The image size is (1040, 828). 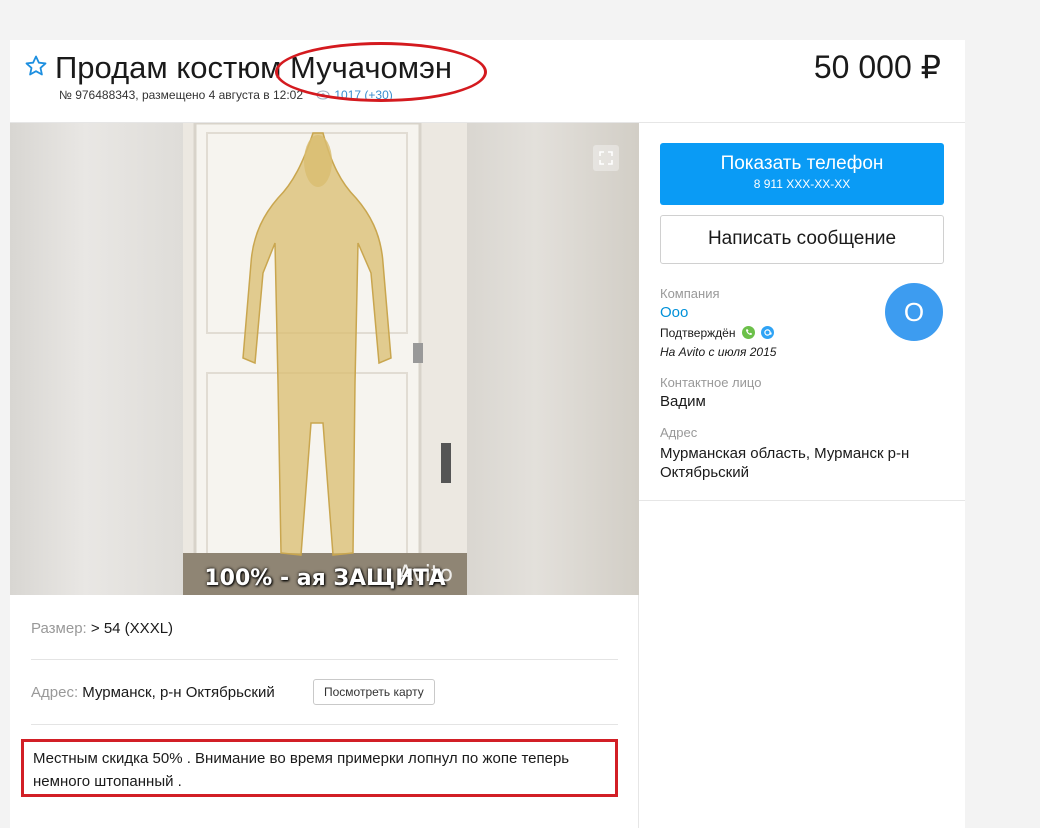 I want to click on contact-label: Контактное лицо, so click(x=711, y=382).